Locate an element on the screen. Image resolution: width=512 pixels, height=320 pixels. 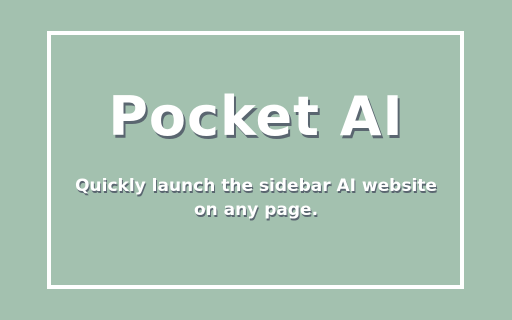
app-title: Pocket AI is located at coordinates (256, 116).